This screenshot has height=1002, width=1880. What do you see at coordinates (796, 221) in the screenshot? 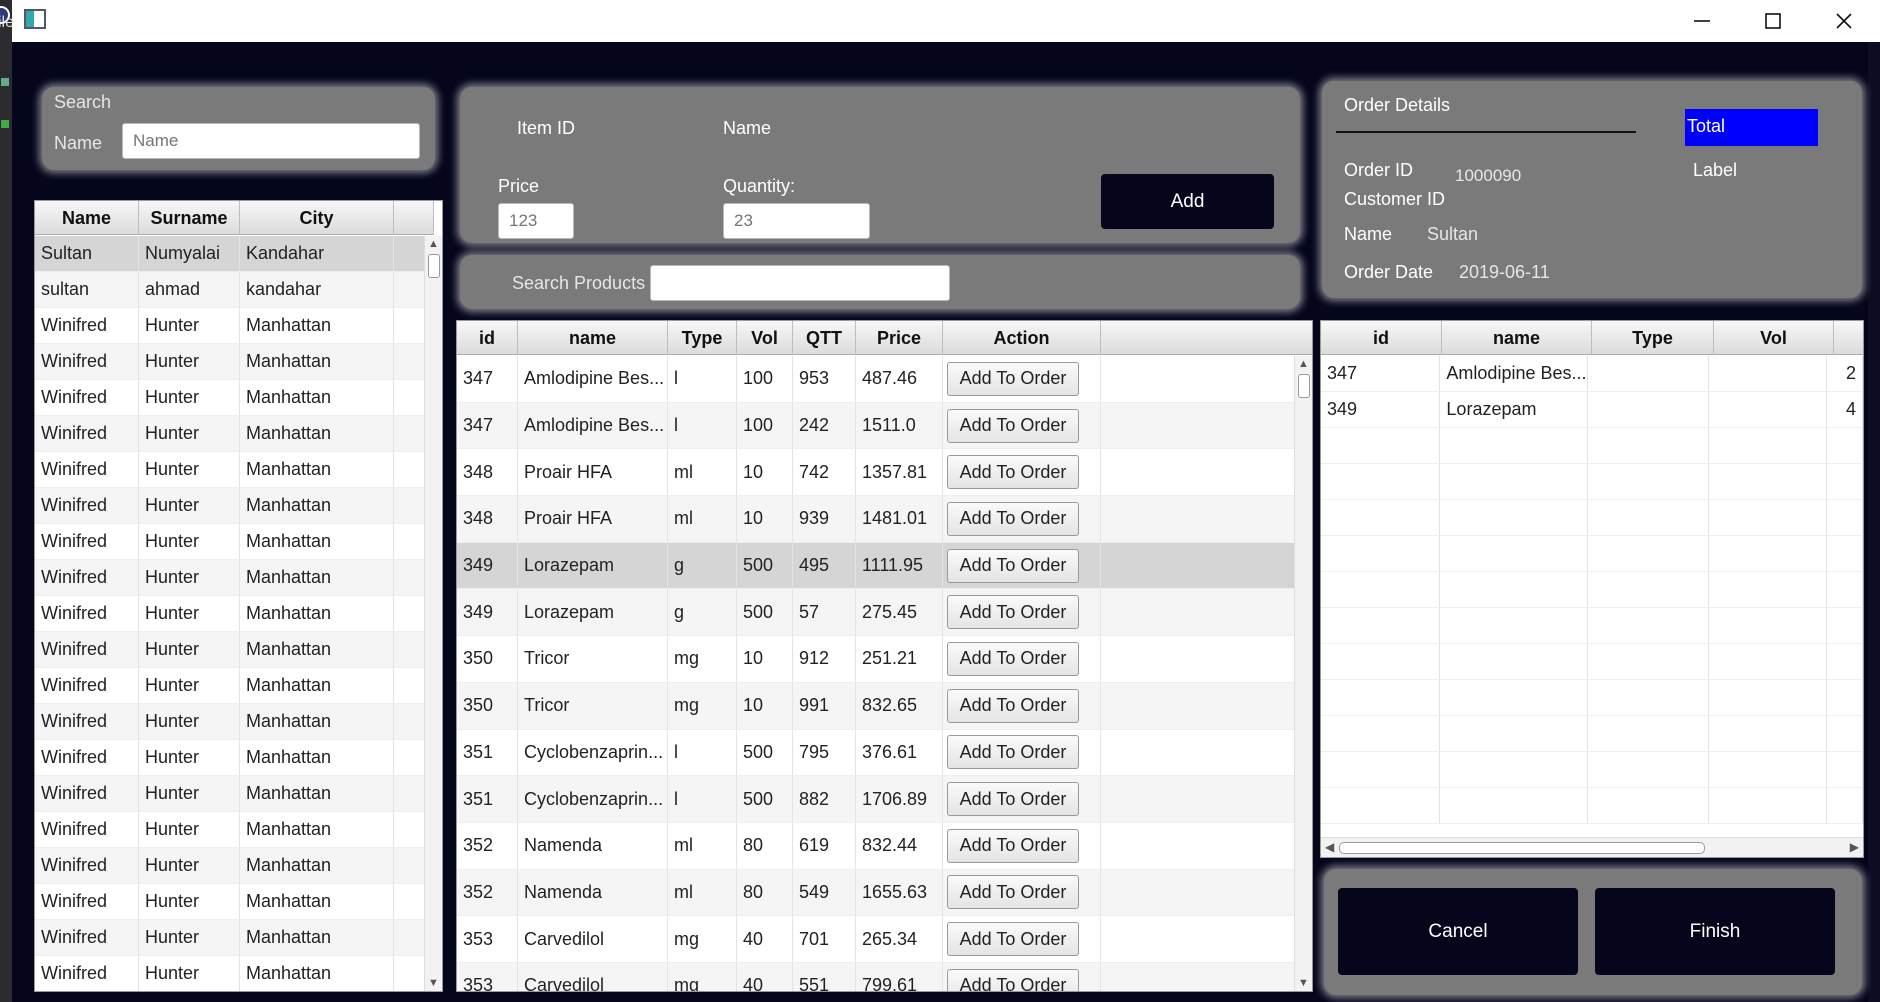
I see `quantity-input` at bounding box center [796, 221].